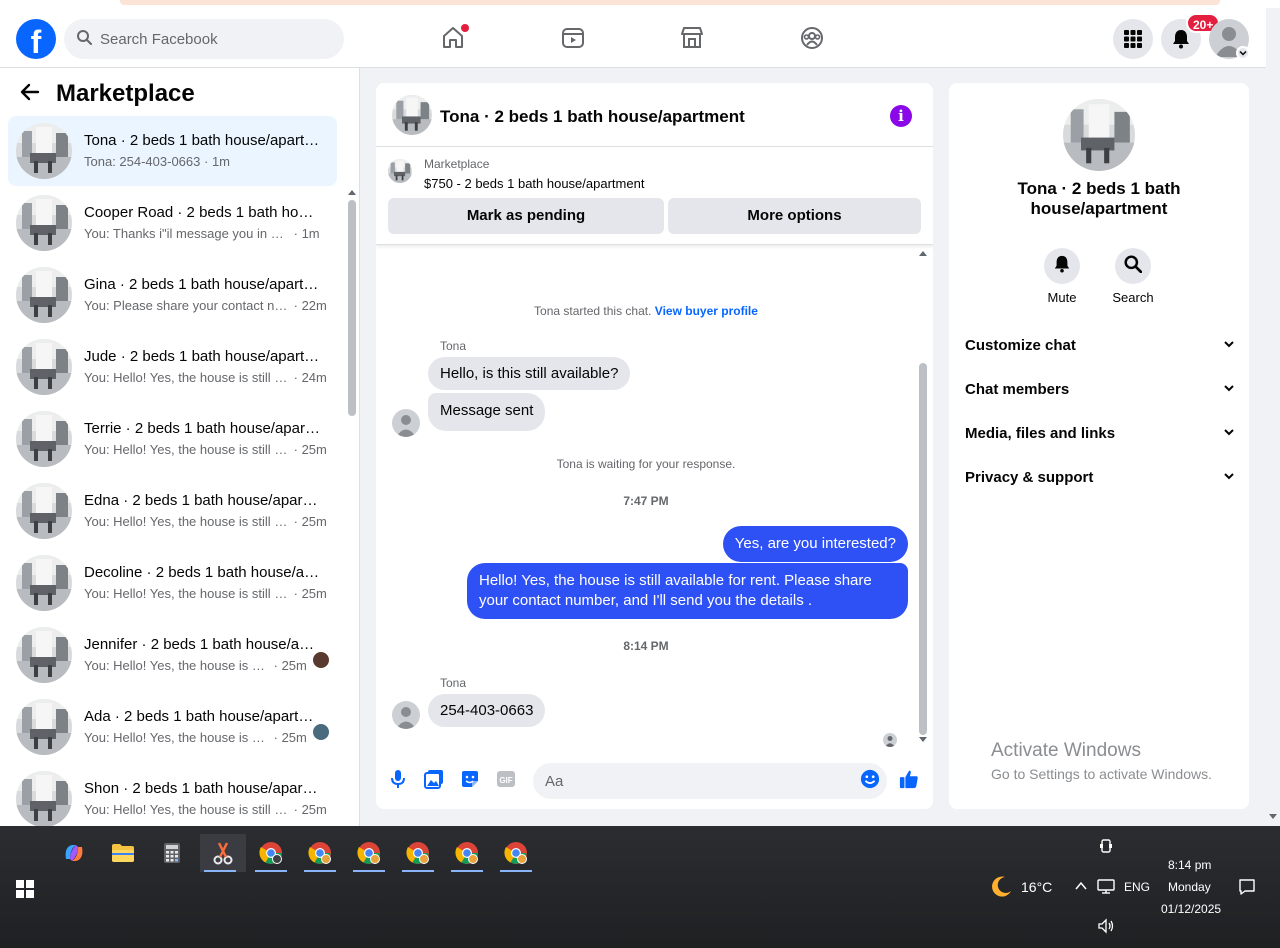 The width and height of the screenshot is (1280, 948). What do you see at coordinates (1100, 389) in the screenshot?
I see `details-section-1: Chat members` at bounding box center [1100, 389].